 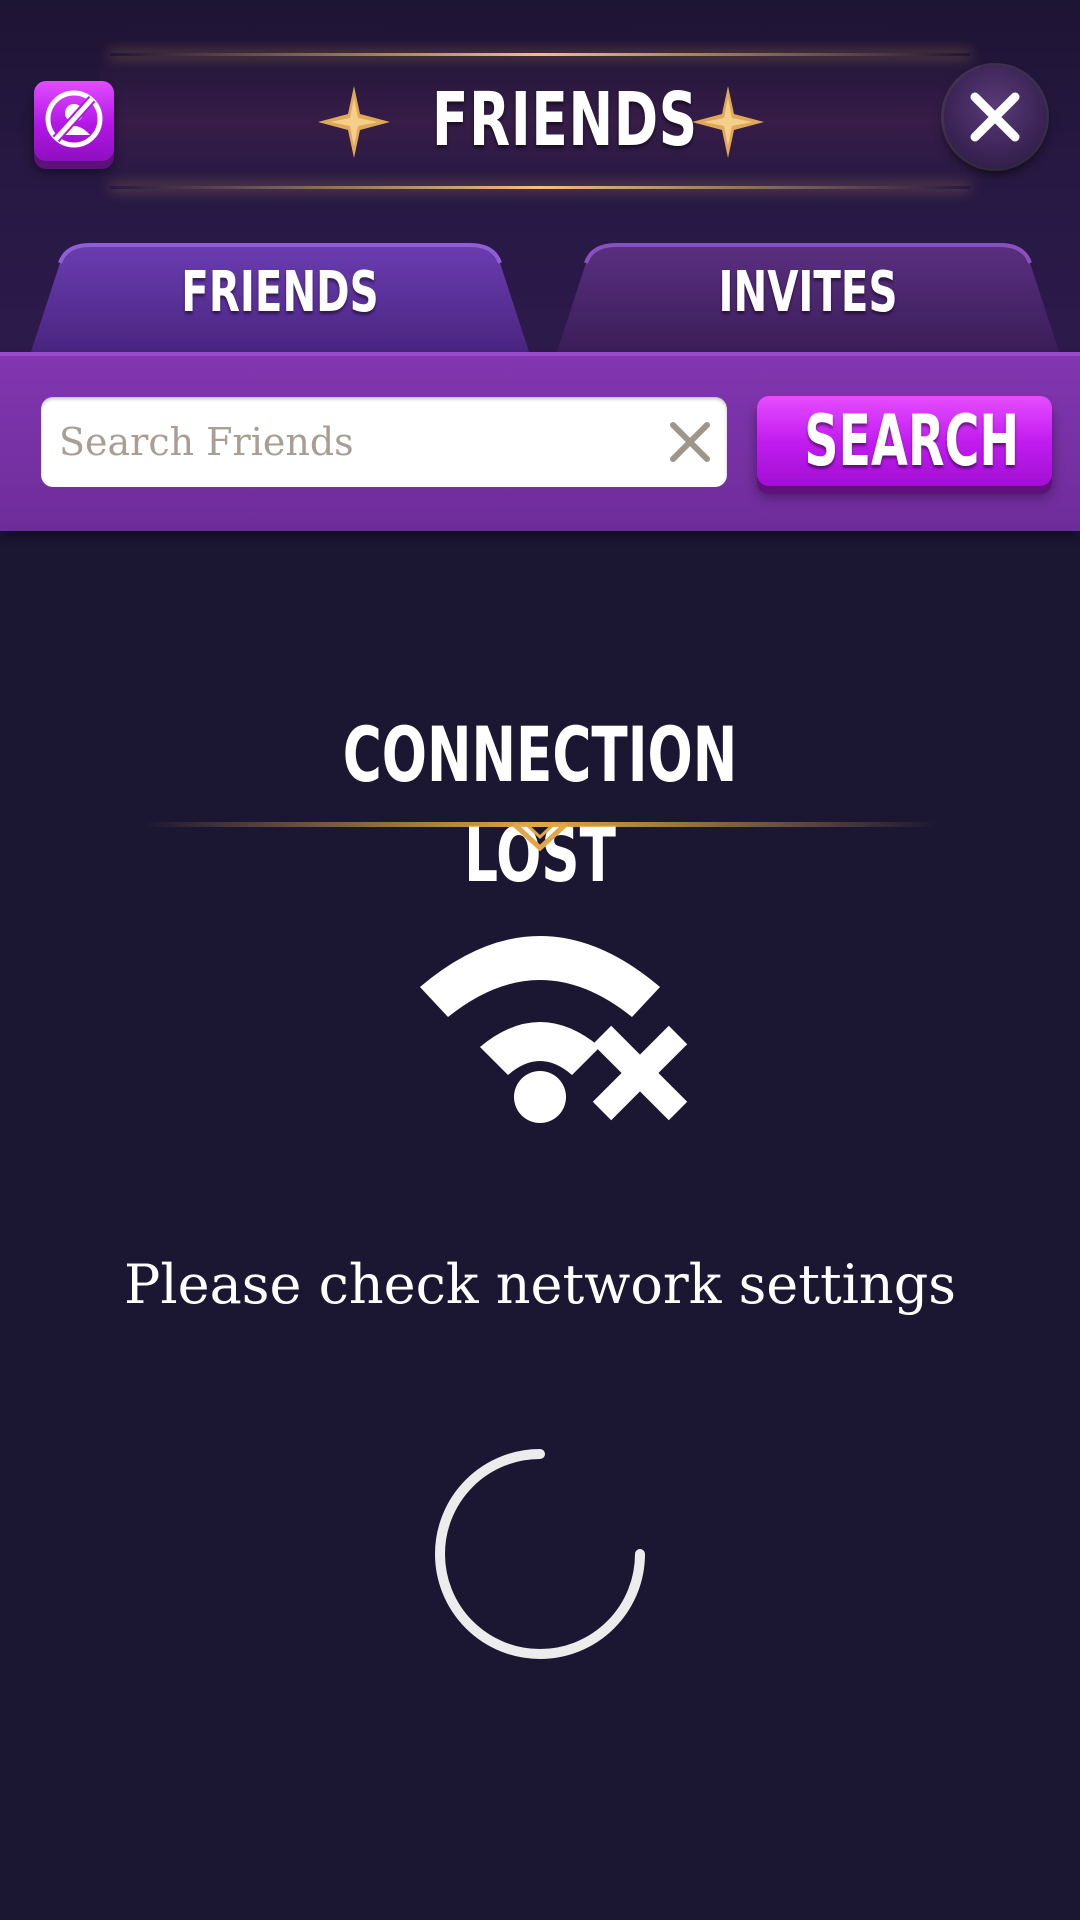 I want to click on search-field, so click(x=384, y=442).